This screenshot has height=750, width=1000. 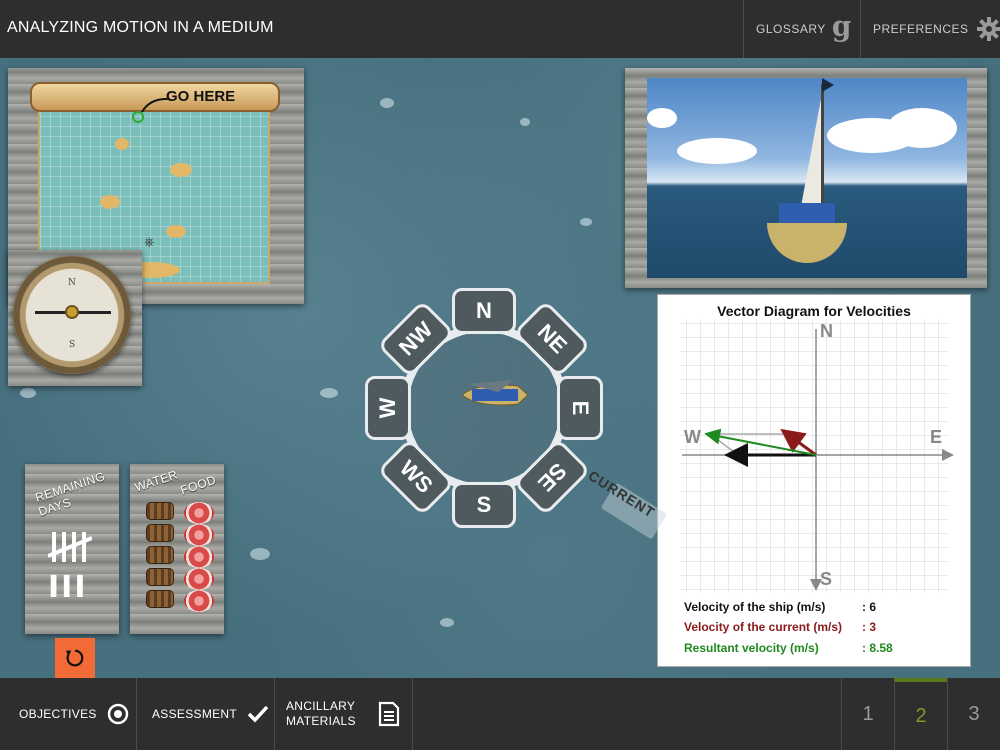 What do you see at coordinates (72, 345) in the screenshot?
I see `compass-south: S` at bounding box center [72, 345].